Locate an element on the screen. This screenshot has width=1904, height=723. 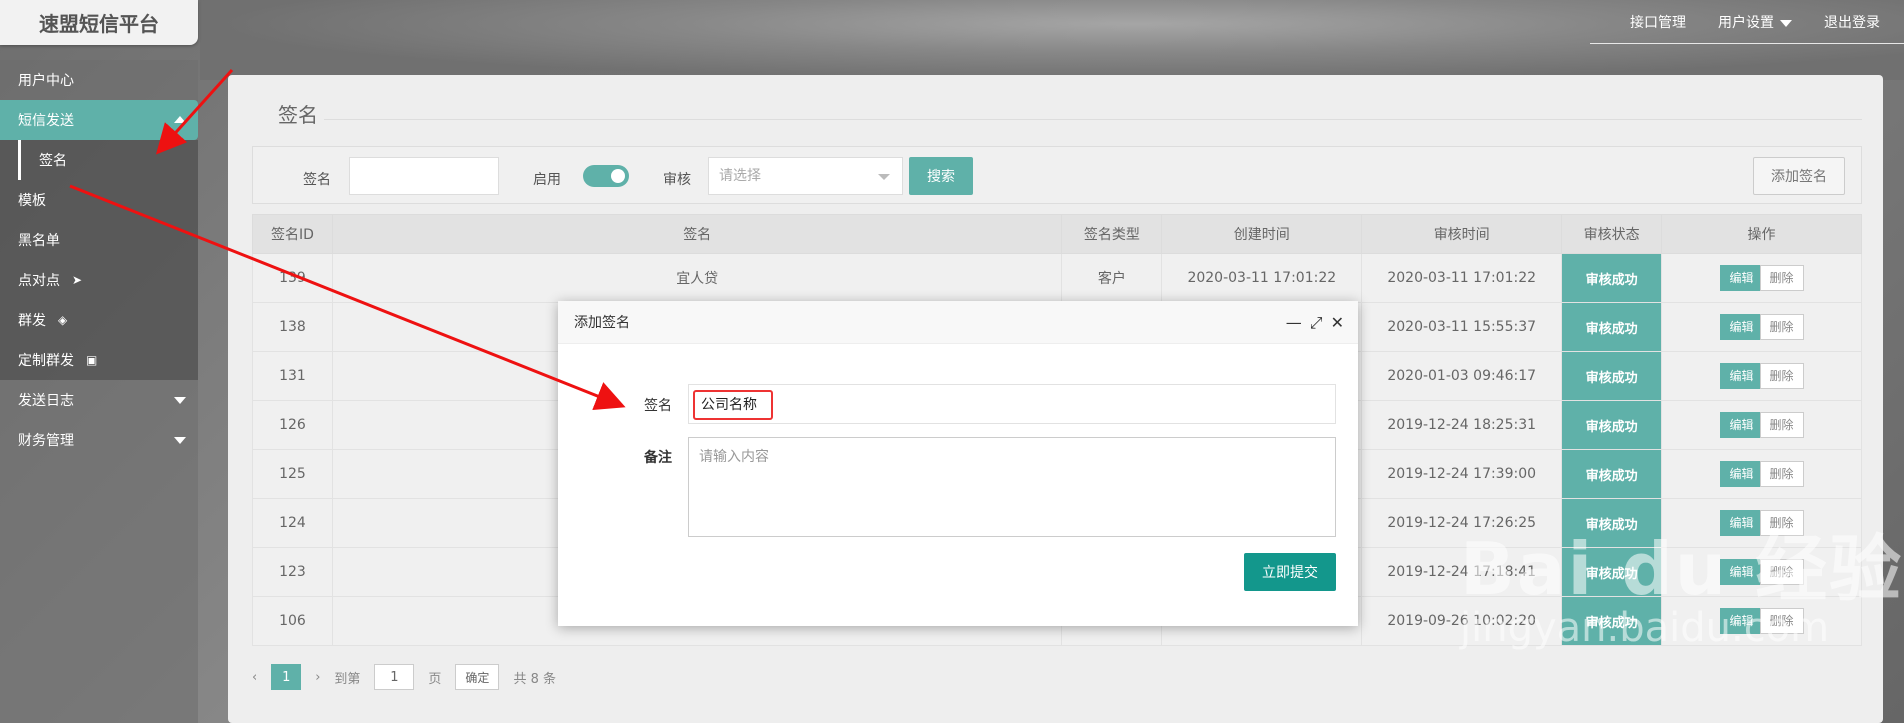
cell-type: 客户 is located at coordinates (1112, 278).